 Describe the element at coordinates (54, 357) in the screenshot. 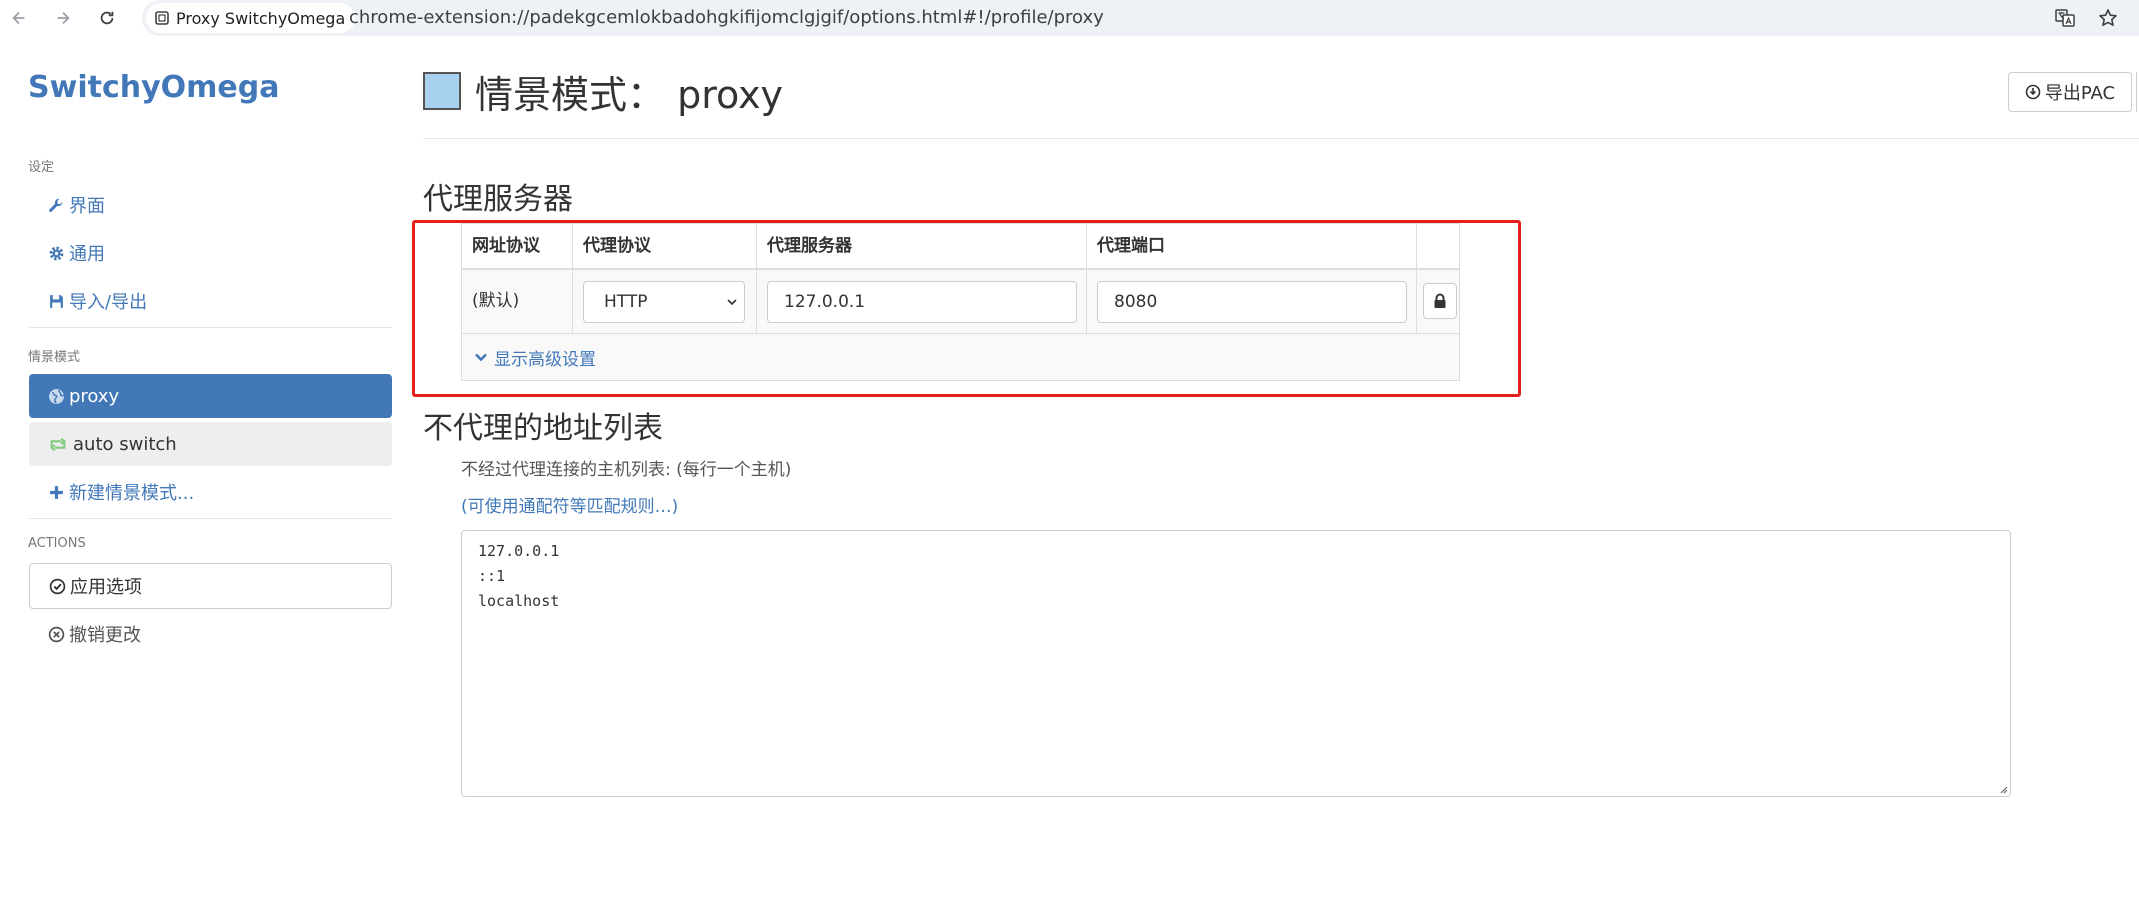

I see `profiles-header: 情景模式` at that location.